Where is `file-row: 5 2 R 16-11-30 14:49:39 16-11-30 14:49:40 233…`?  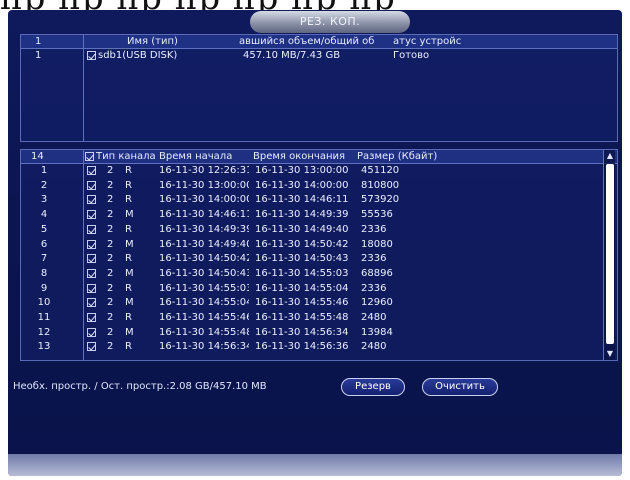
file-row: 5 2 R 16-11-30 14:49:39 16-11-30 14:49:40 233… is located at coordinates (310, 230).